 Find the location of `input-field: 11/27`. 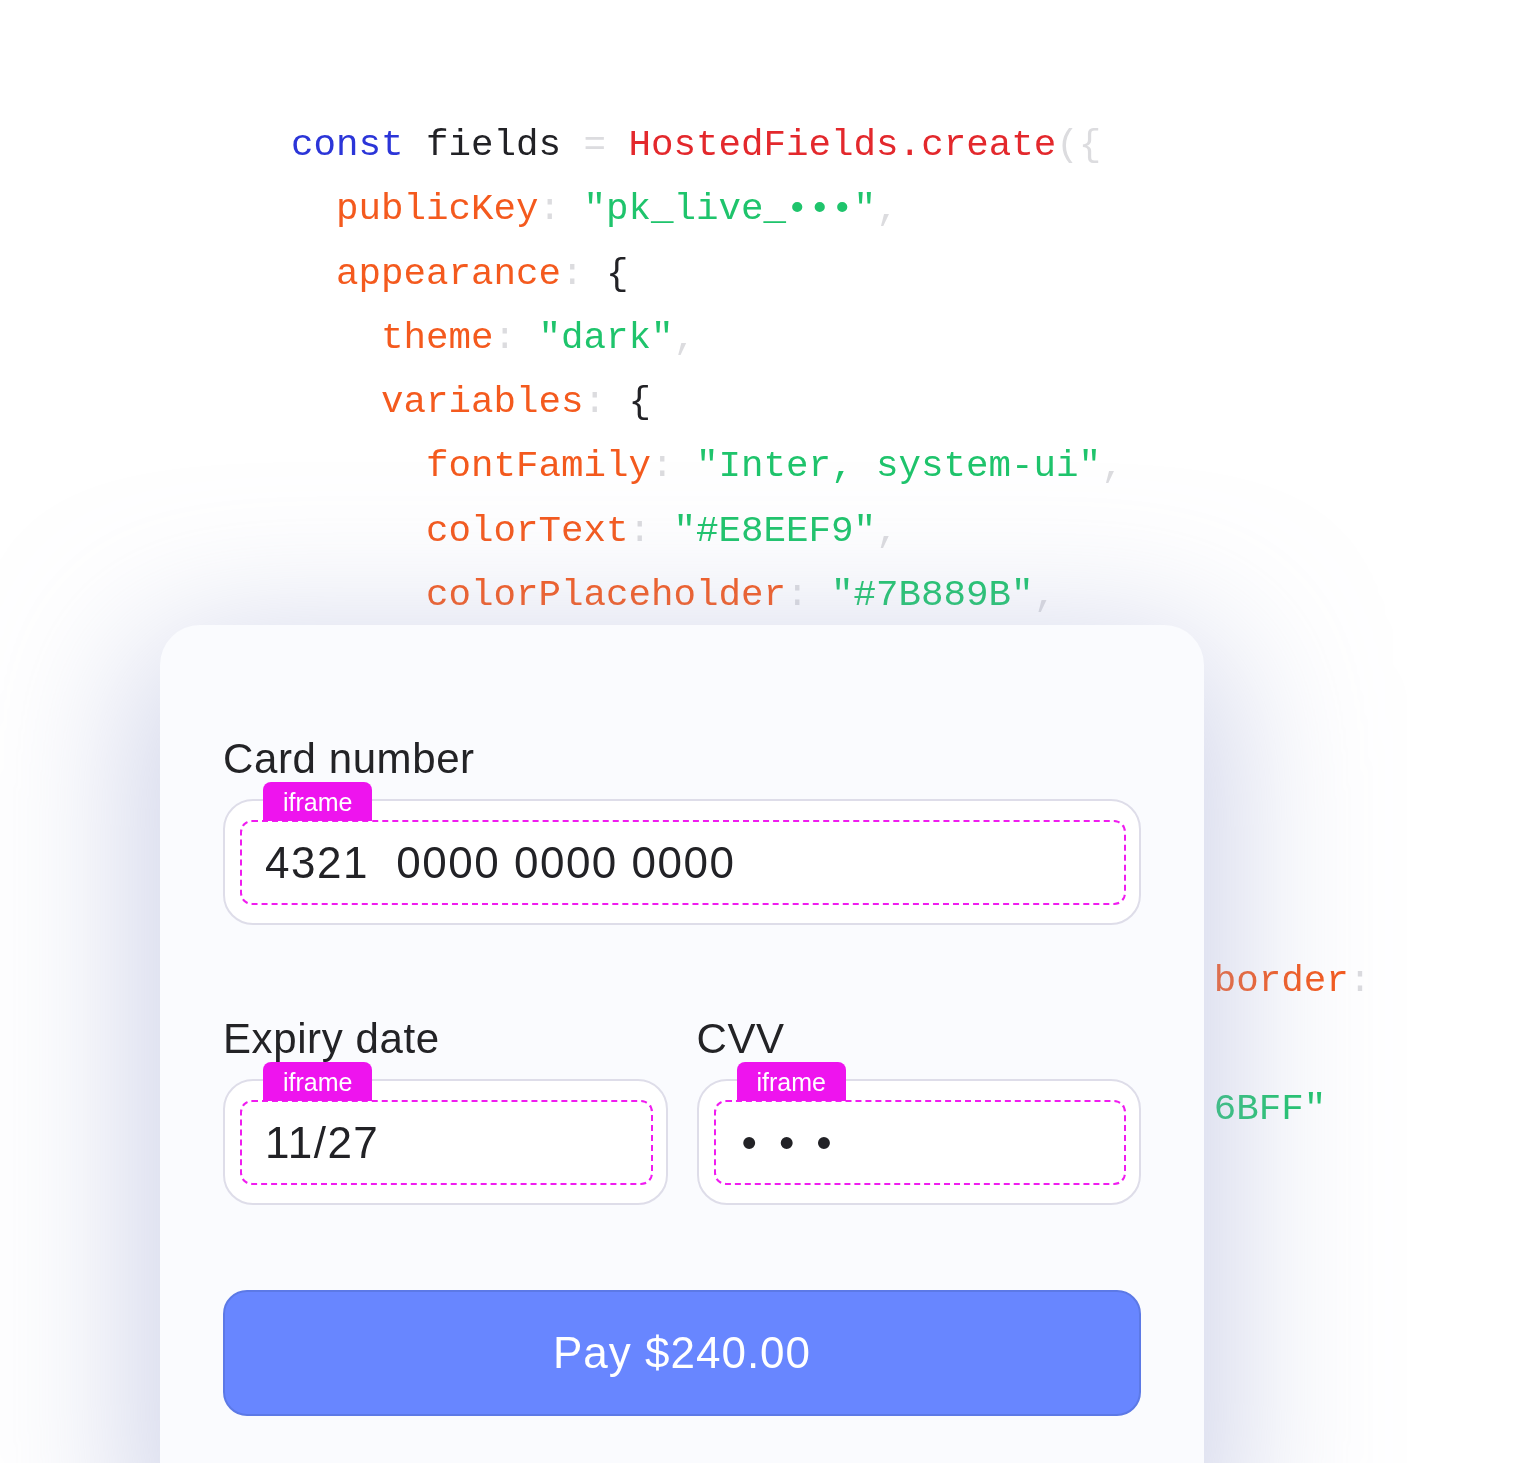

input-field: 11/27 is located at coordinates (446, 1142).